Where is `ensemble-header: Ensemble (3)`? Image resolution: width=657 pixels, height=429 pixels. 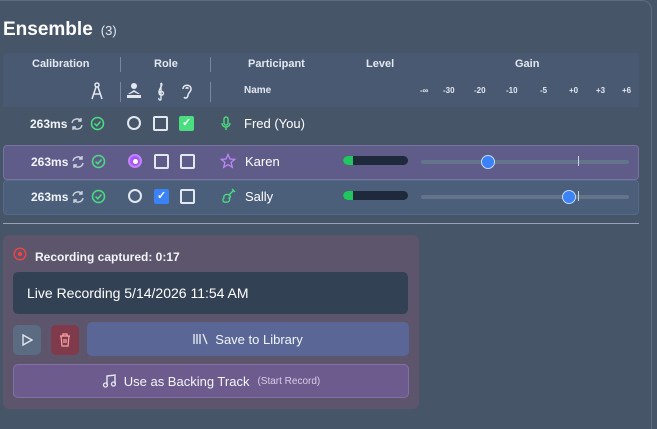 ensemble-header: Ensemble (3) is located at coordinates (60, 30).